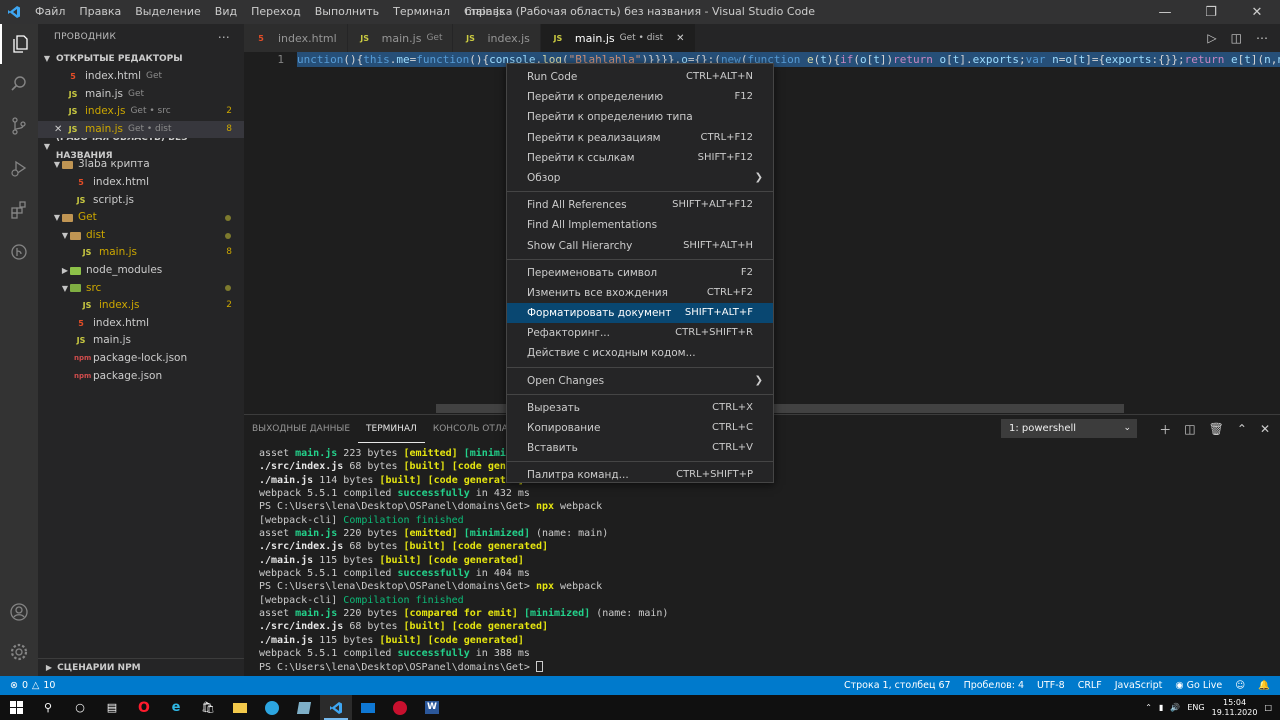 The width and height of the screenshot is (1280, 720). I want to click on edge-icon: e, so click(176, 707).